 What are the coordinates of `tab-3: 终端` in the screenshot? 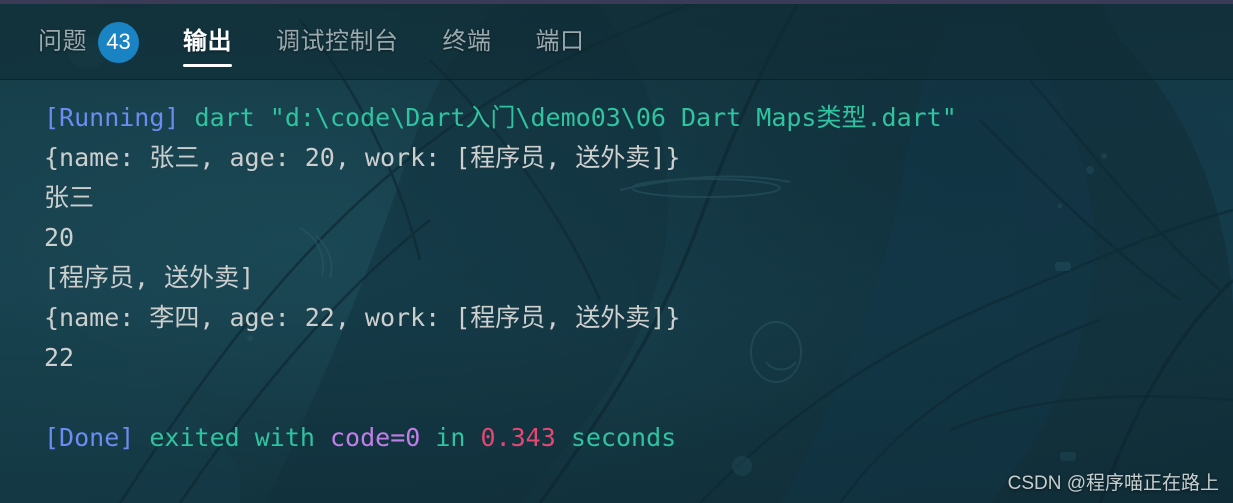 It's located at (467, 42).